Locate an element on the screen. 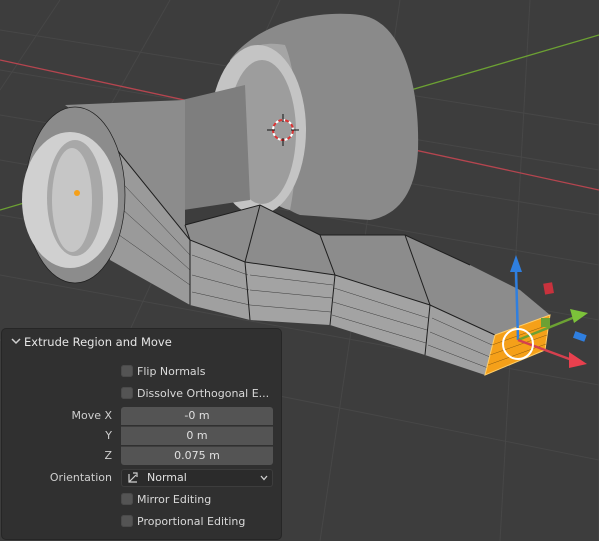 This screenshot has width=599, height=541. move-y-field: 0 m is located at coordinates (197, 435).